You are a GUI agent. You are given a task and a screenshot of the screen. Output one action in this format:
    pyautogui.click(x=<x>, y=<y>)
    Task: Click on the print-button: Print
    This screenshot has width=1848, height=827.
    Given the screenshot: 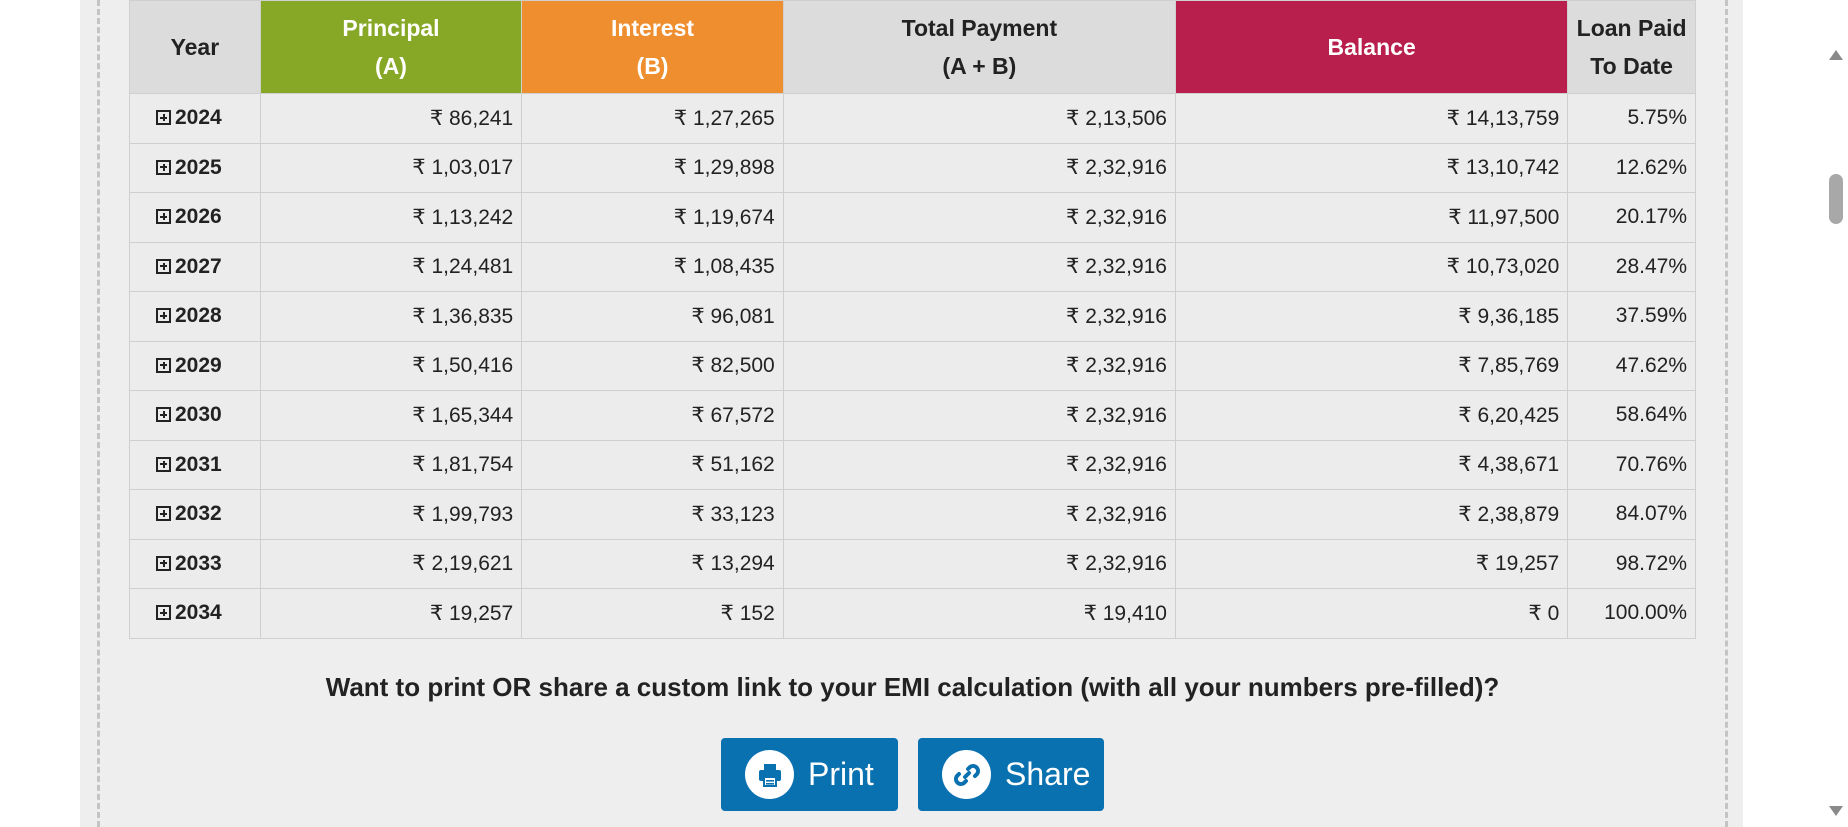 What is the action you would take?
    pyautogui.click(x=809, y=774)
    